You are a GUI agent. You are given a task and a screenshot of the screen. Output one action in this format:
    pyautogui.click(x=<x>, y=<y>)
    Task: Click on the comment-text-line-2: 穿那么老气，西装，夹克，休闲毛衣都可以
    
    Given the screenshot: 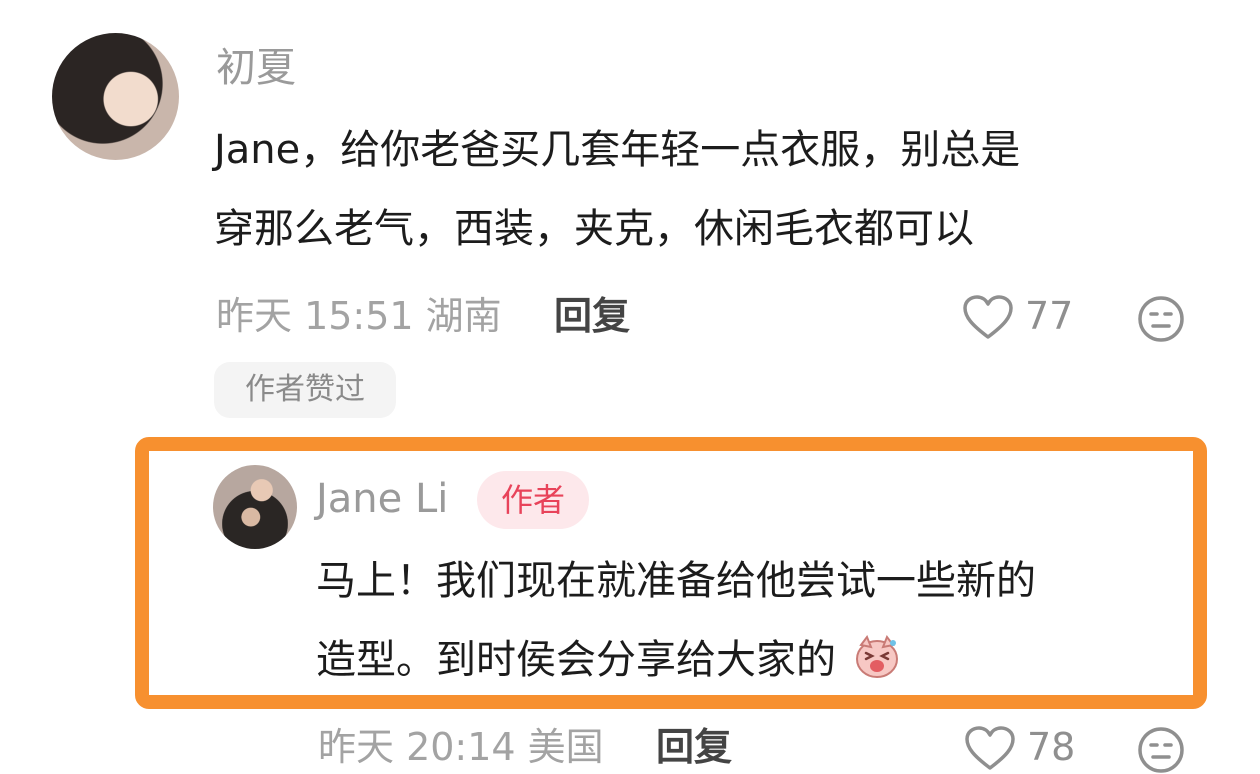 What is the action you would take?
    pyautogui.click(x=594, y=229)
    